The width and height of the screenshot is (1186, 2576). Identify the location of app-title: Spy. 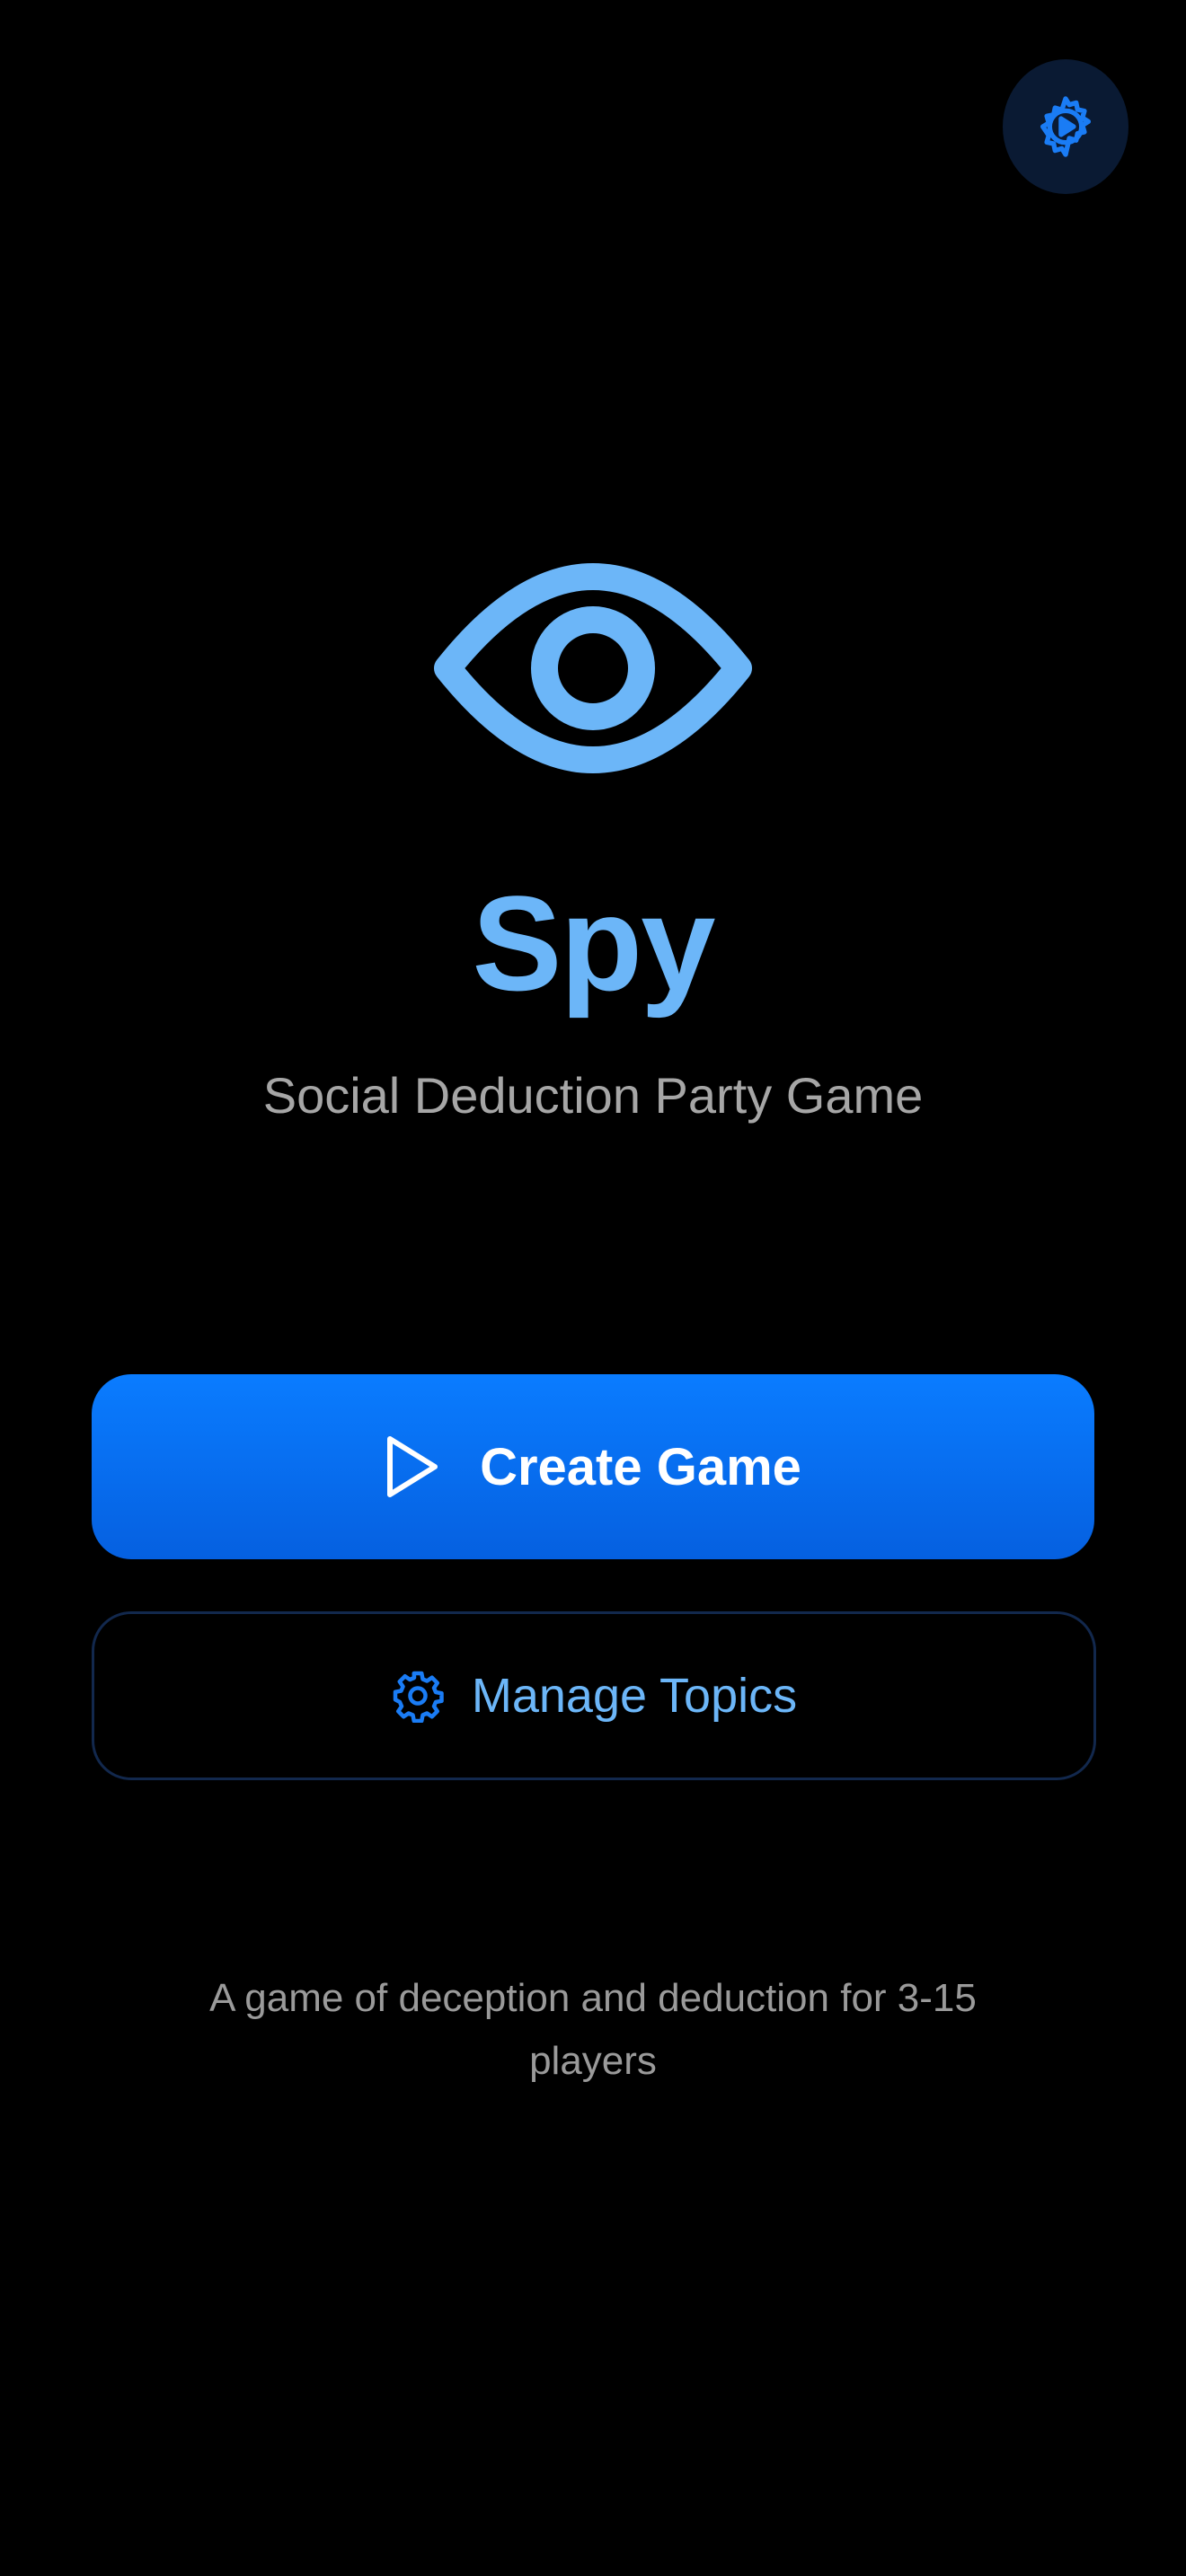
(593, 943).